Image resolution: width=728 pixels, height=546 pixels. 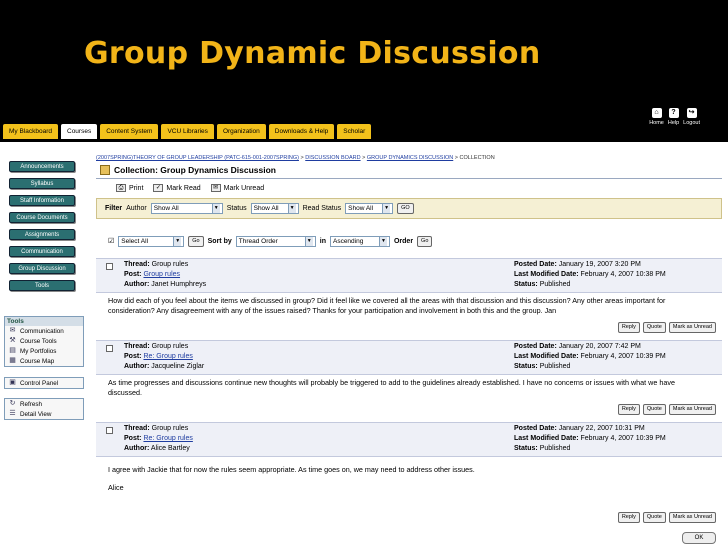 What do you see at coordinates (137, 284) in the screenshot?
I see `author-meta-label: Author:` at bounding box center [137, 284].